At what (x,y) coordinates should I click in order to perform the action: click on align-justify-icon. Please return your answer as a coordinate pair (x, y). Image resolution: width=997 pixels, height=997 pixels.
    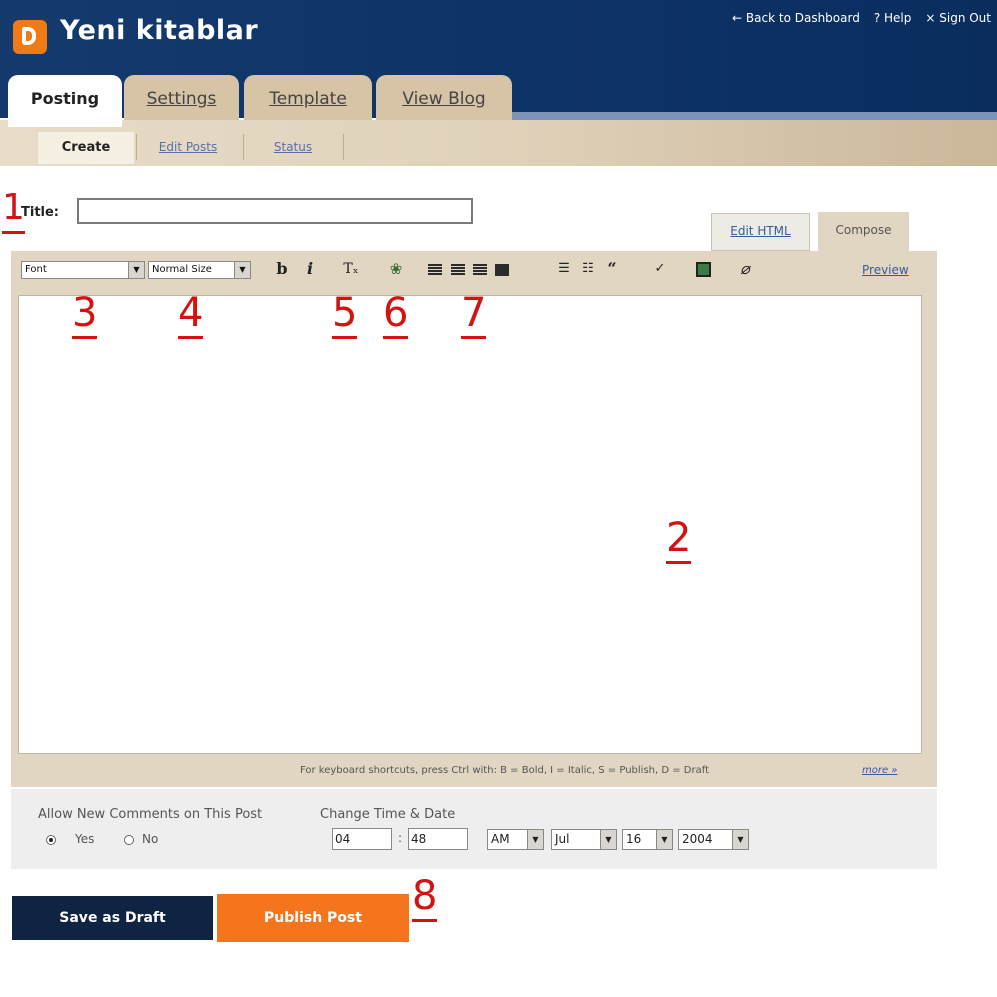
    Looking at the image, I should click on (502, 270).